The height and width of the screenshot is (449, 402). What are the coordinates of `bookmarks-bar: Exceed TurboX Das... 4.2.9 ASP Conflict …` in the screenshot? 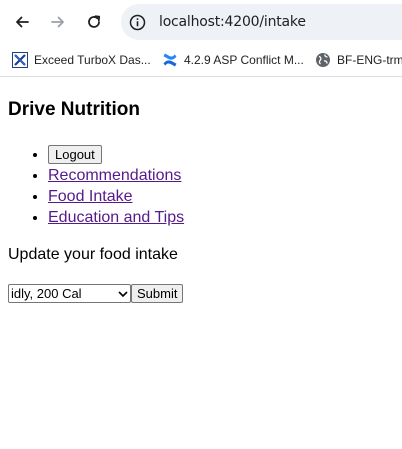 It's located at (201, 60).